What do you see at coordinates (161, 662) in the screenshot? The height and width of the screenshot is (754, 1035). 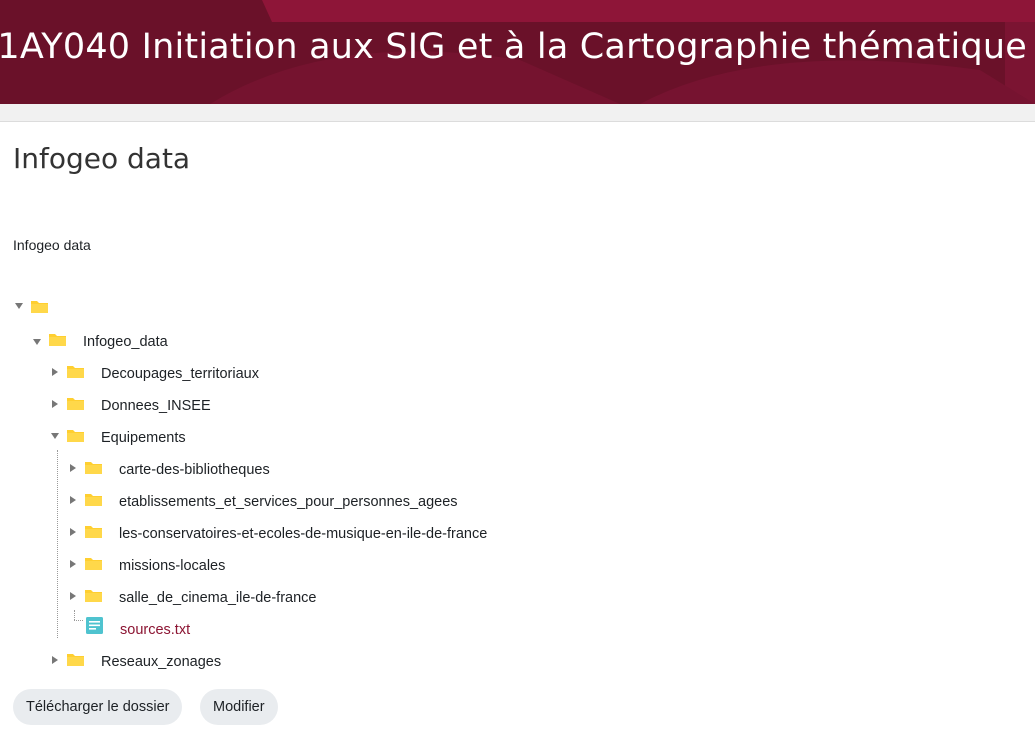 I see `tree-node-label: Reseaux_zonages` at bounding box center [161, 662].